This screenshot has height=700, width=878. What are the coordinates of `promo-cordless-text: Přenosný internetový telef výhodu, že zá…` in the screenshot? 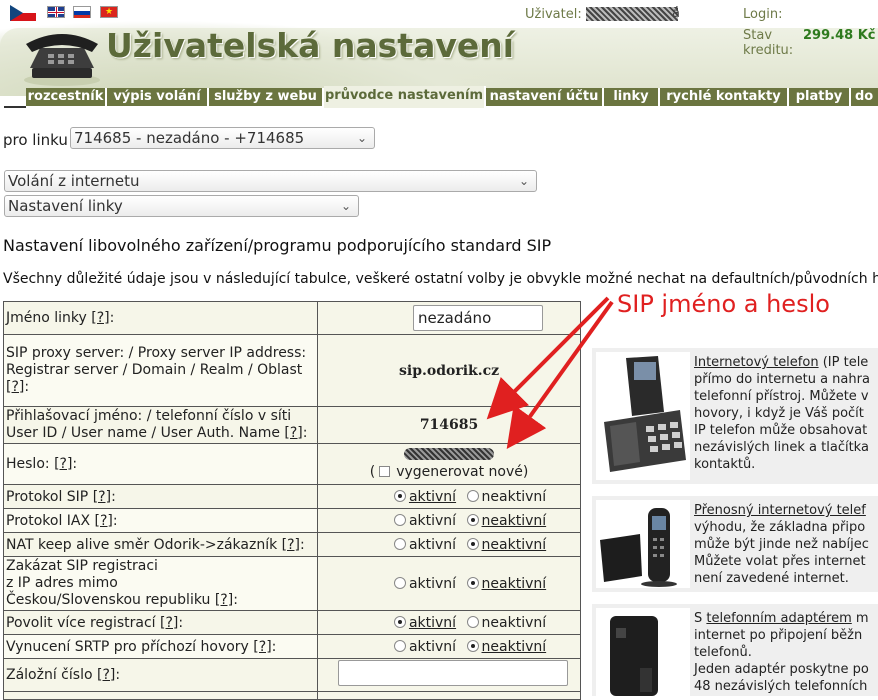 It's located at (781, 544).